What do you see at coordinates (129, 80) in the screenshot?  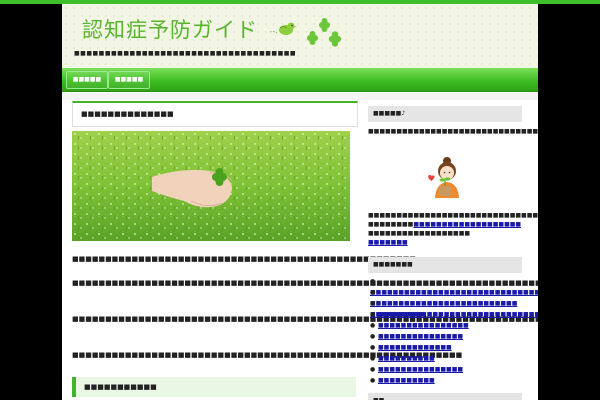 I see `nav-item-sitemap: ■■■■■` at bounding box center [129, 80].